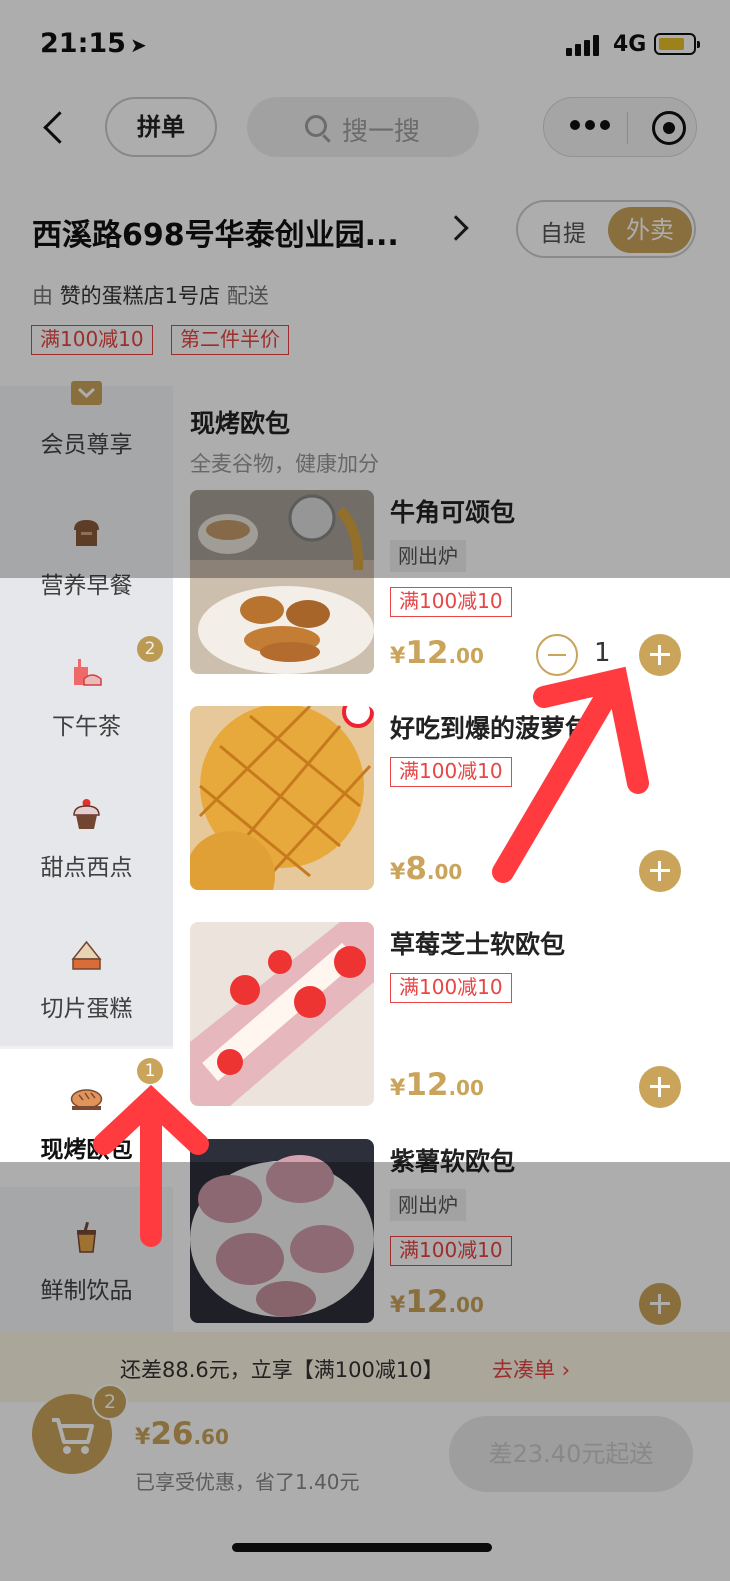  What do you see at coordinates (450, 583) in the screenshot?
I see `product-card: 牛角可颂包 刚出炉 满100减10 ¥12.00 1` at bounding box center [450, 583].